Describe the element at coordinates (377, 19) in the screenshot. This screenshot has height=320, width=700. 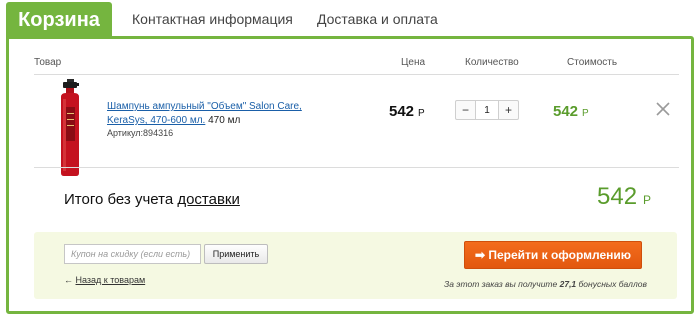
I see `tab-delivery-payment: Доставка и оплата` at that location.